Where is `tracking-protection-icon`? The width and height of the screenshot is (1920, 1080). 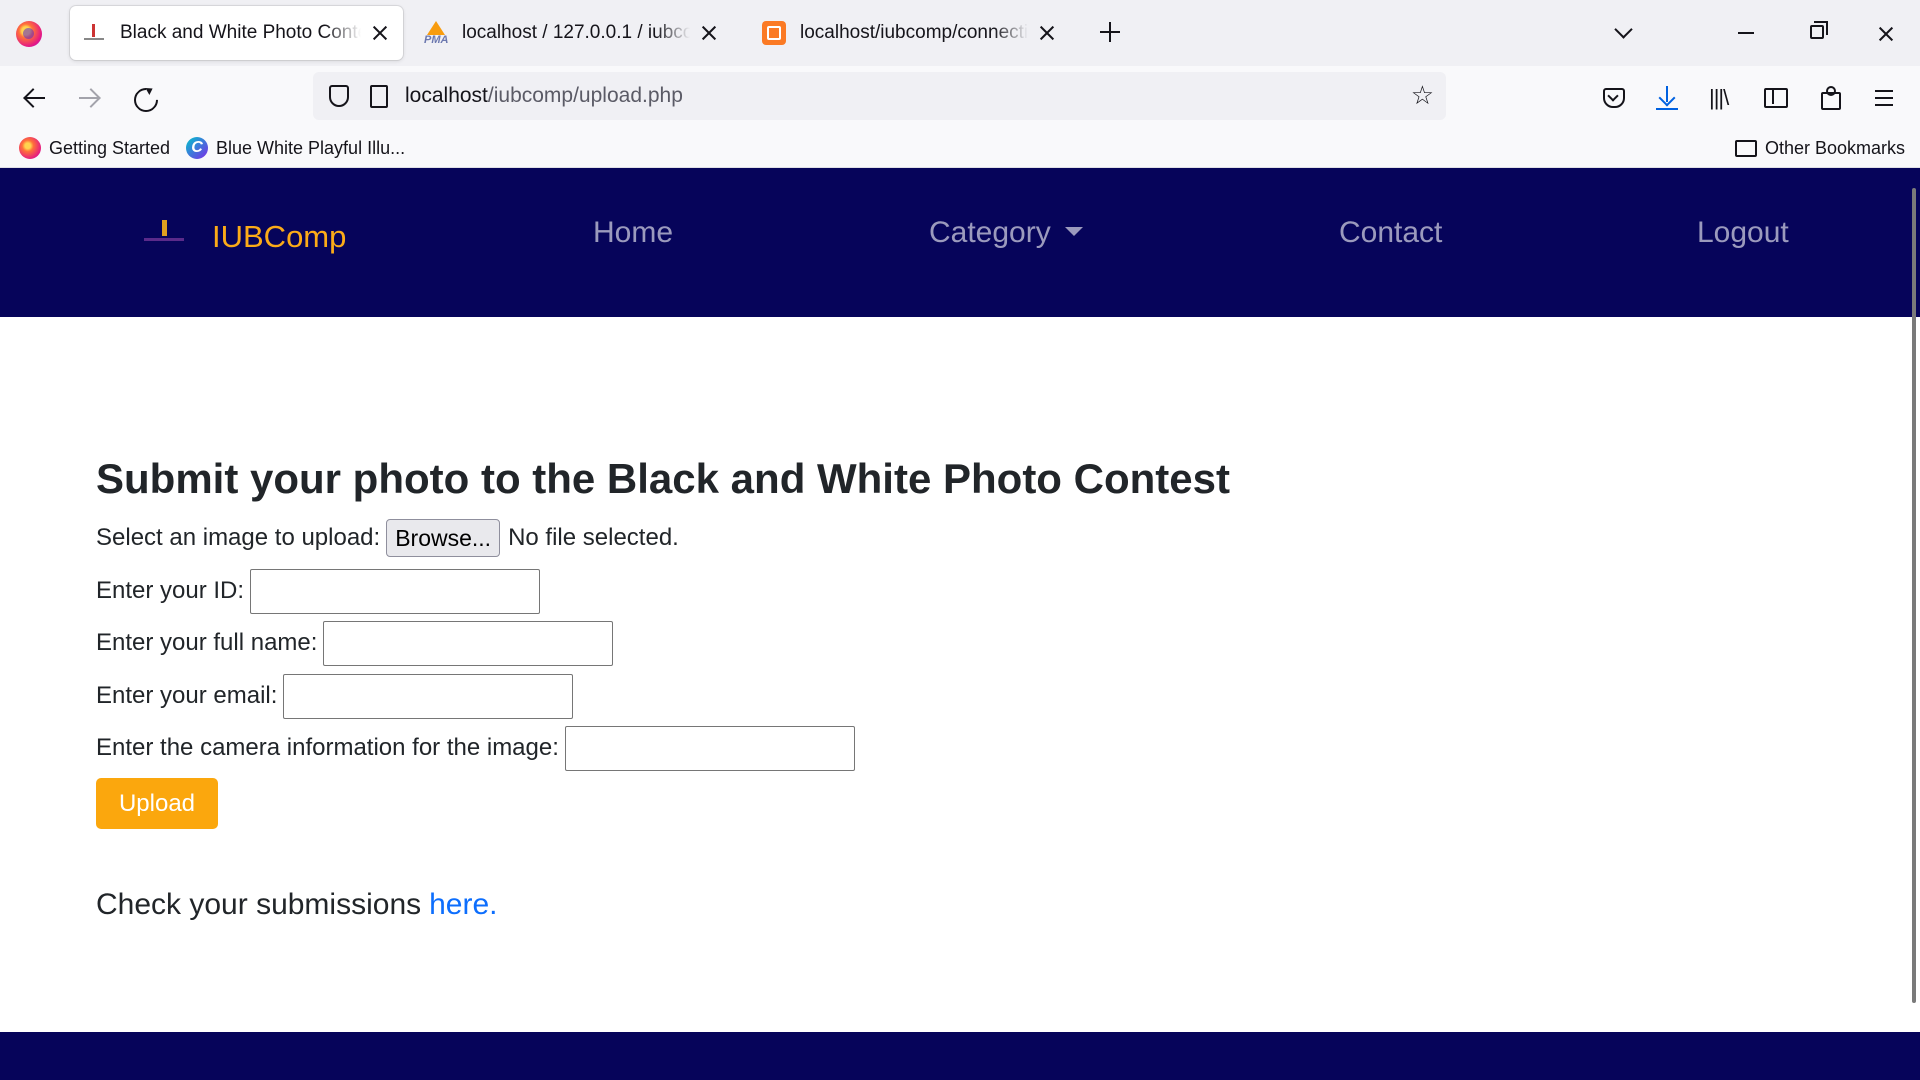 tracking-protection-icon is located at coordinates (338, 96).